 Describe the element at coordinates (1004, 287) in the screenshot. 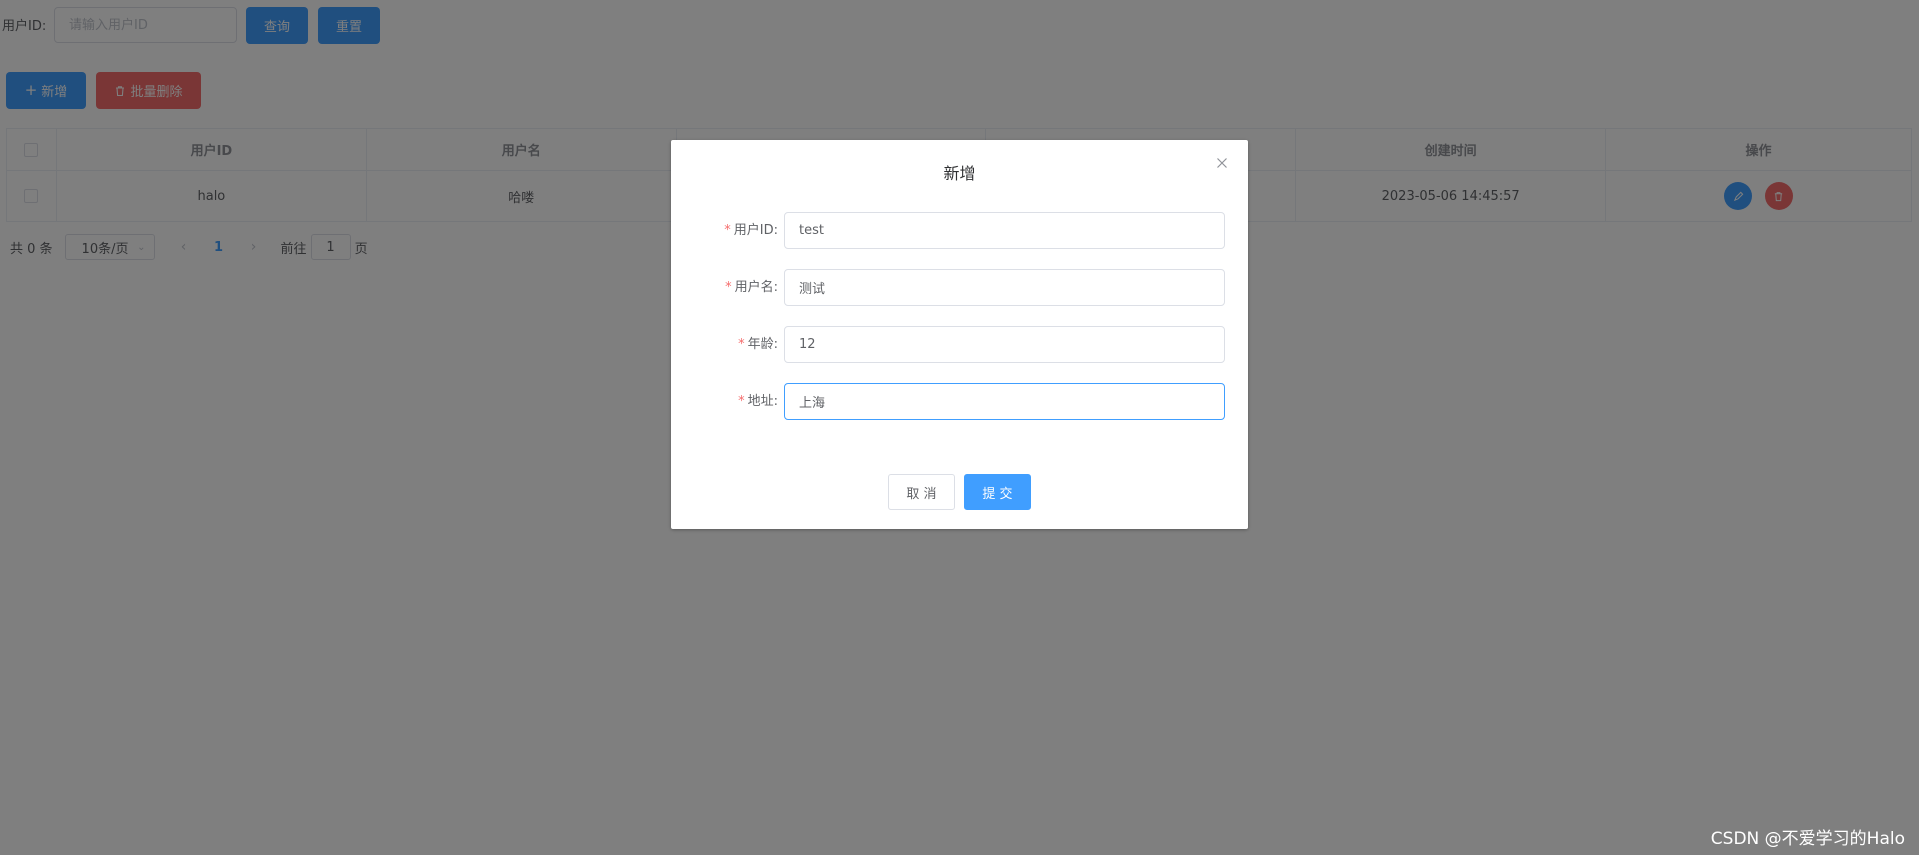

I see `username-field` at that location.